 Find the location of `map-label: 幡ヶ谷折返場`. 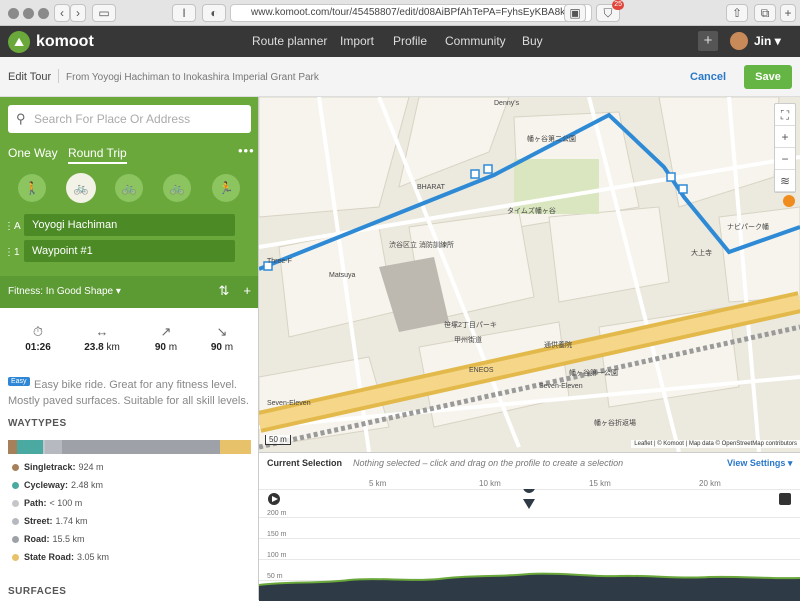

map-label: 幡ヶ谷折返場 is located at coordinates (615, 422).